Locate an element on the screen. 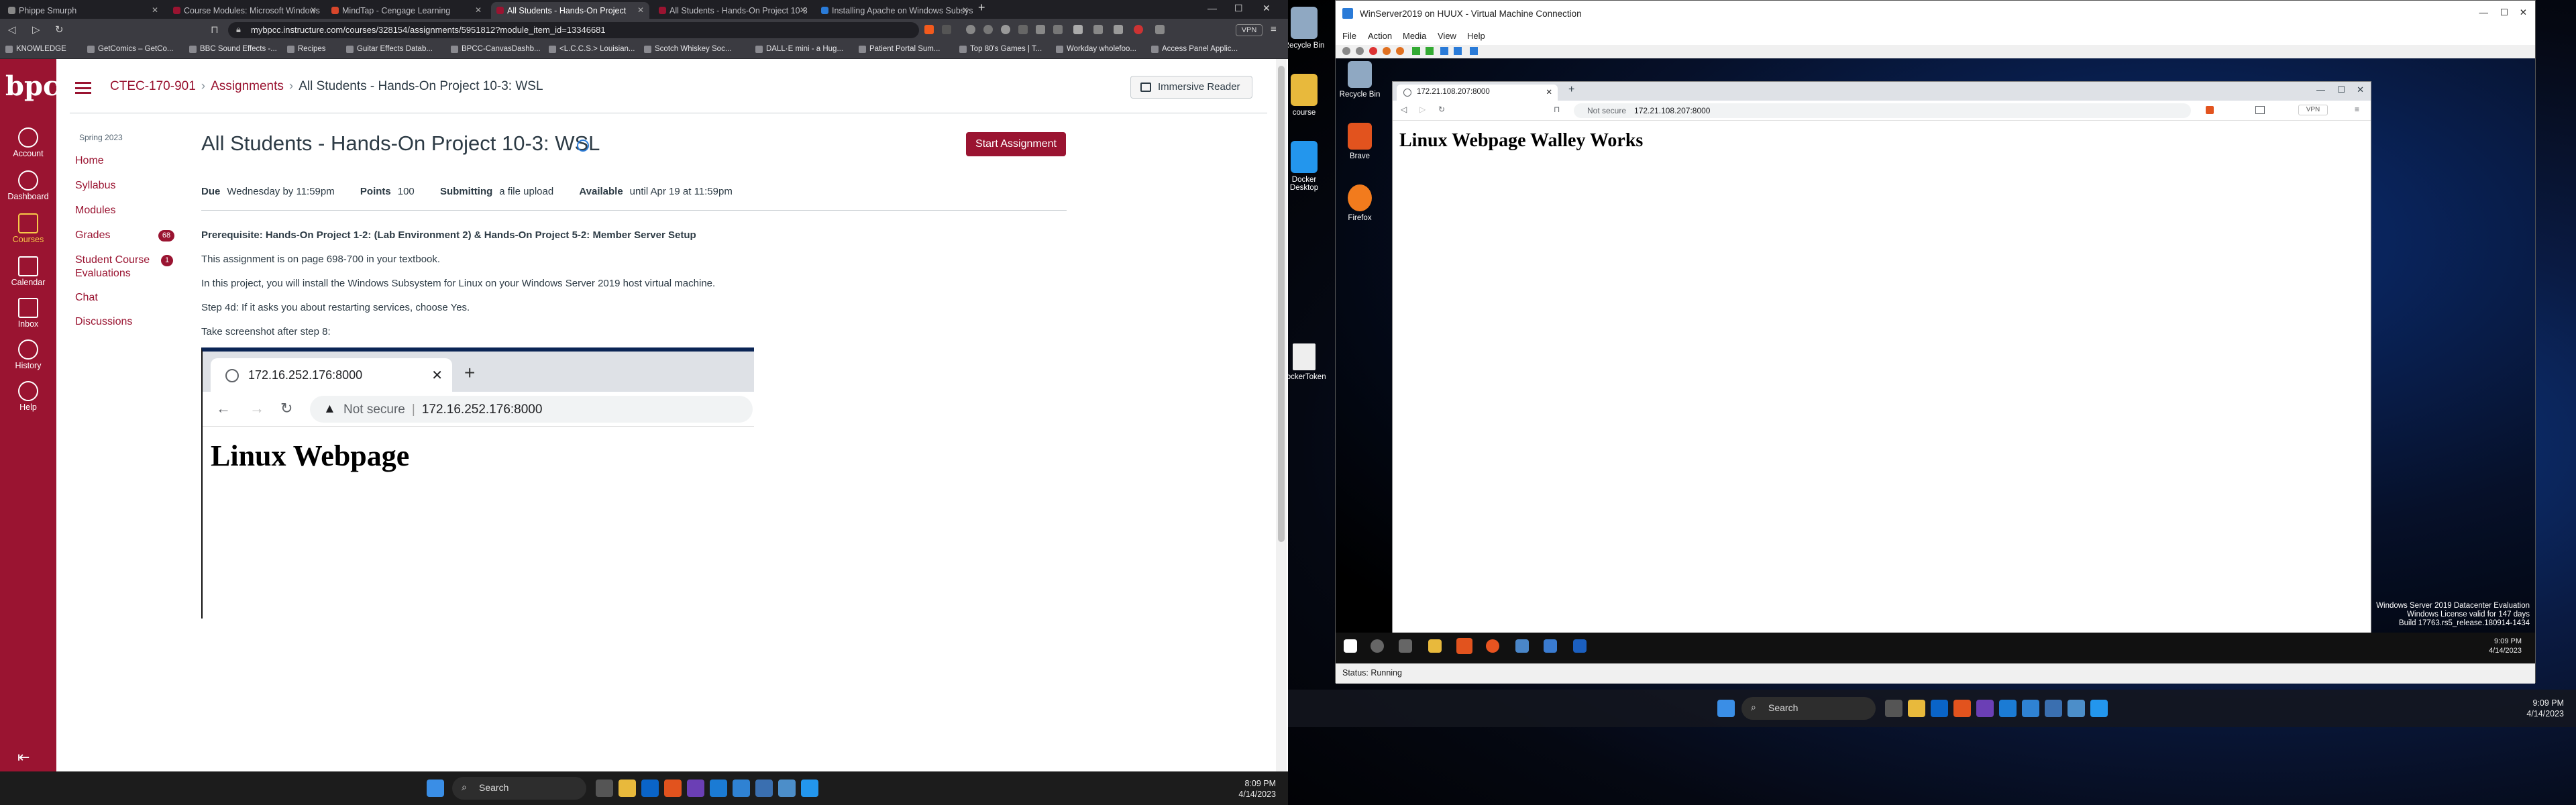 The width and height of the screenshot is (2576, 805). browser-tab: MindTap - Cengage Learning ✕ is located at coordinates (406, 10).